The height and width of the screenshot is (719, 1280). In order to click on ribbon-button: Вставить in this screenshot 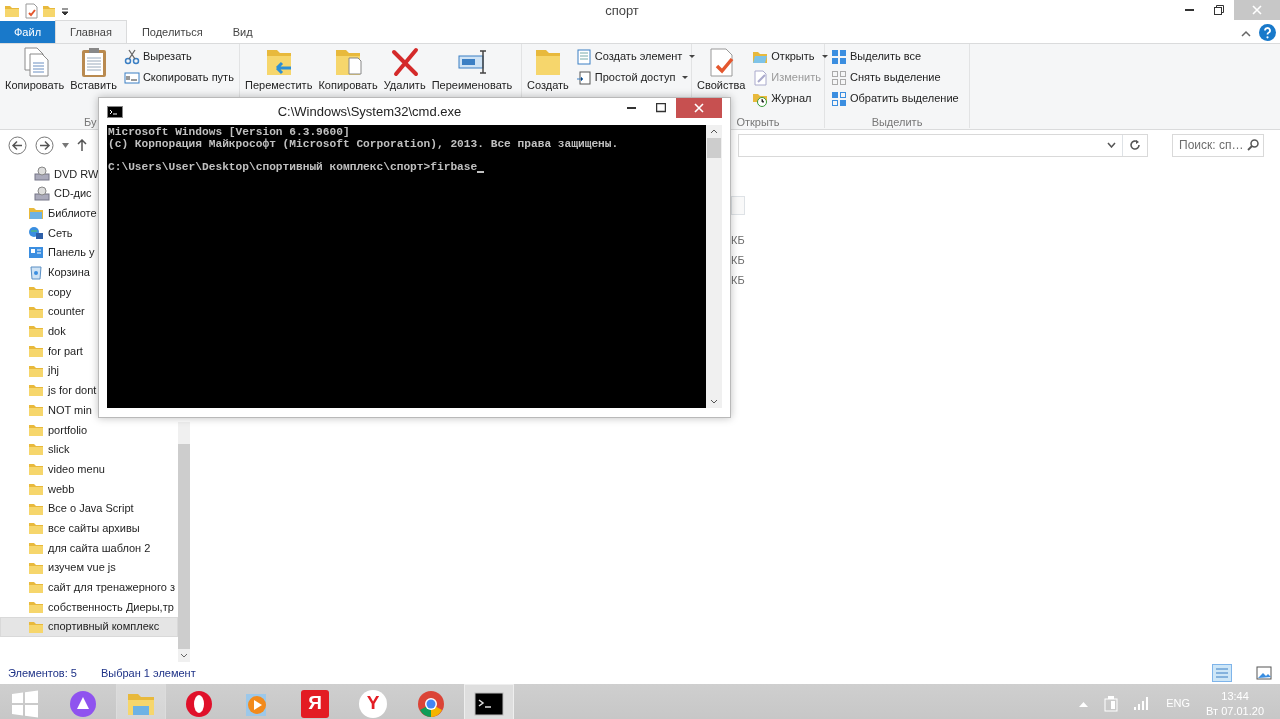, I will do `click(93, 69)`.